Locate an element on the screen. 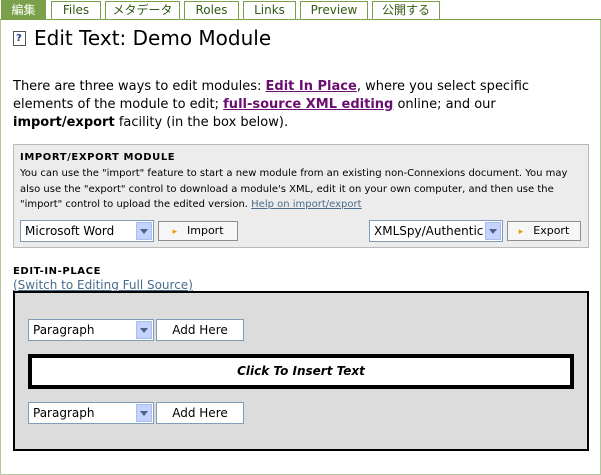  import-button-label: Import is located at coordinates (205, 230).